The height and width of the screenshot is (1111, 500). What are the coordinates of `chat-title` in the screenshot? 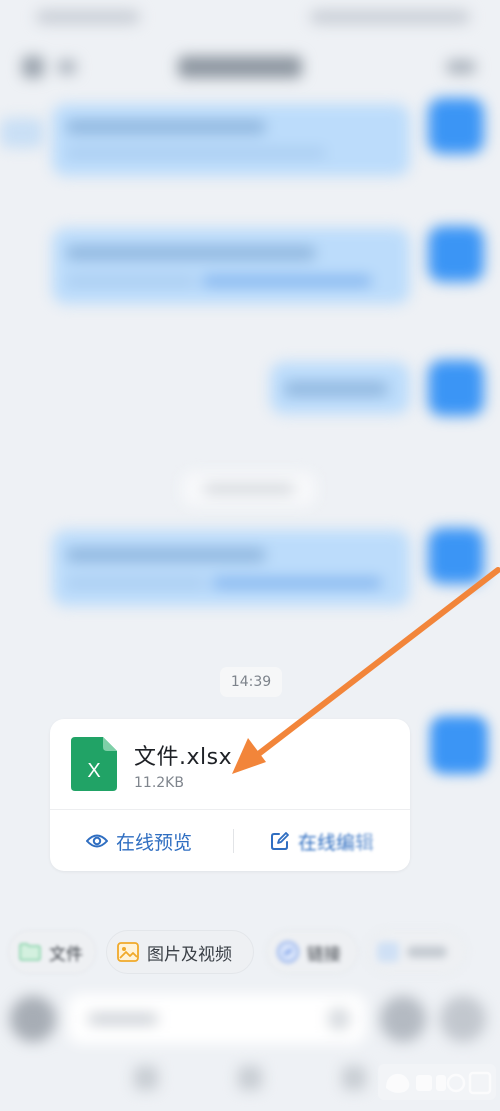 It's located at (240, 67).